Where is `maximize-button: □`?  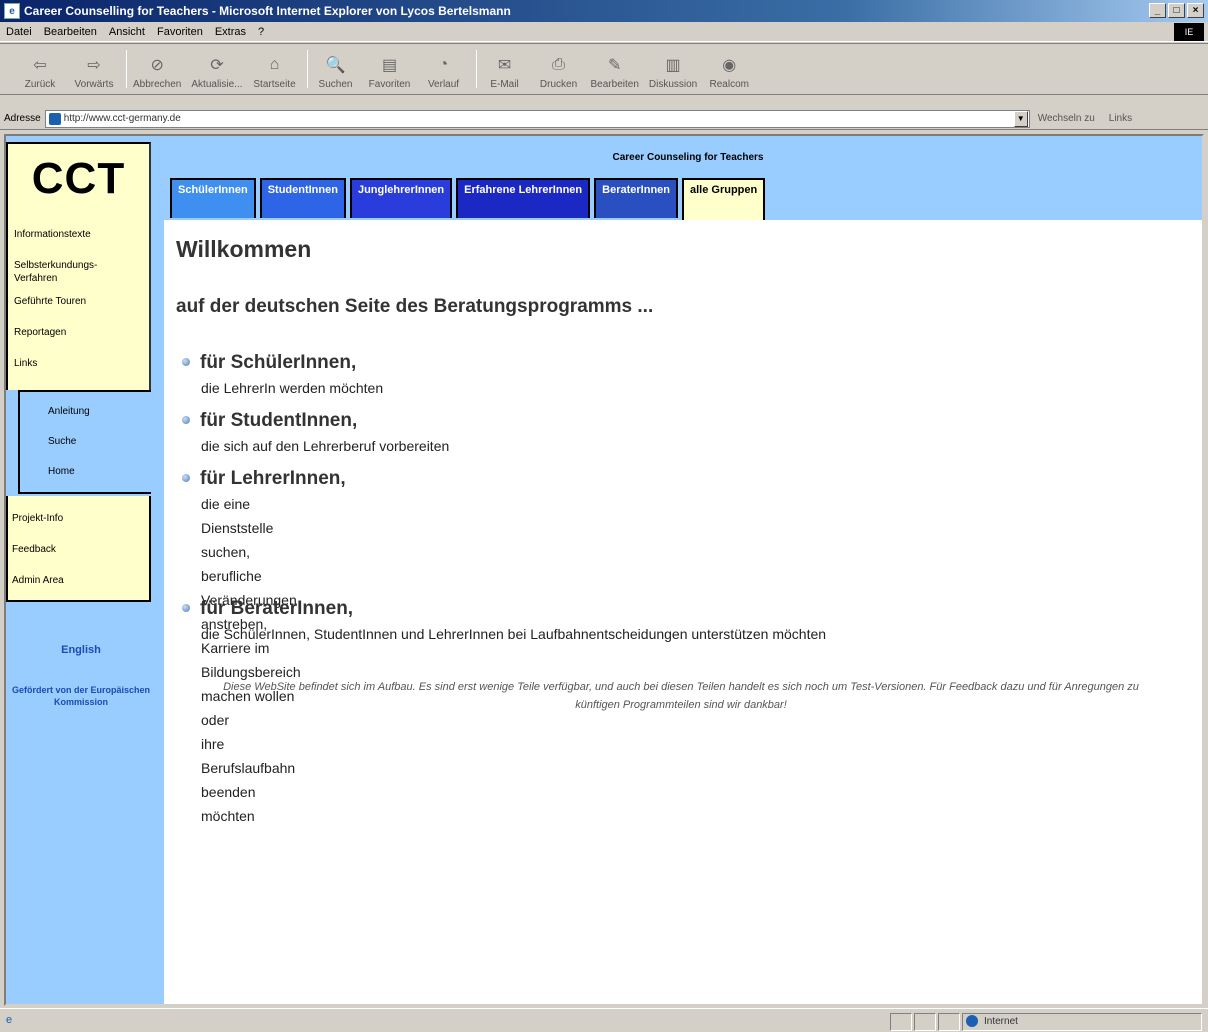
maximize-button: □ is located at coordinates (1176, 10).